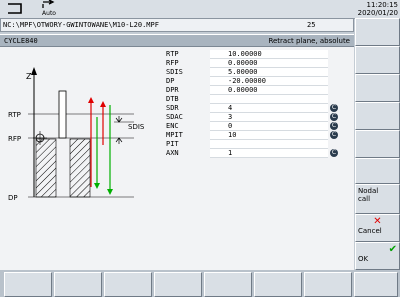 The height and width of the screenshot is (297, 400). What do you see at coordinates (174, 135) in the screenshot?
I see `param-label-mpit: MPIT` at bounding box center [174, 135].